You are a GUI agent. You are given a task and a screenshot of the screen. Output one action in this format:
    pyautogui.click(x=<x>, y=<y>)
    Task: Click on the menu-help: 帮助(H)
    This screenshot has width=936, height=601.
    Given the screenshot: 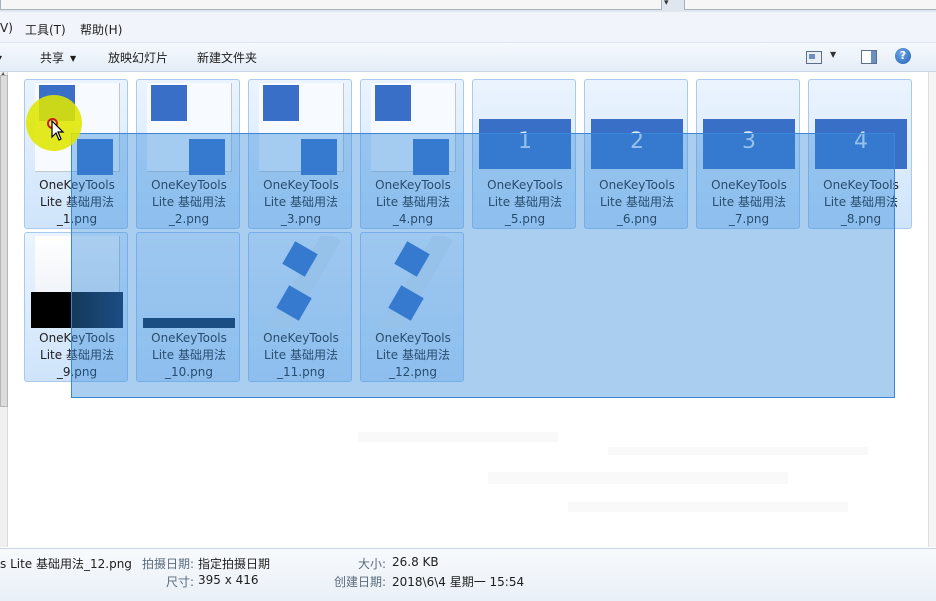 What is the action you would take?
    pyautogui.click(x=101, y=29)
    